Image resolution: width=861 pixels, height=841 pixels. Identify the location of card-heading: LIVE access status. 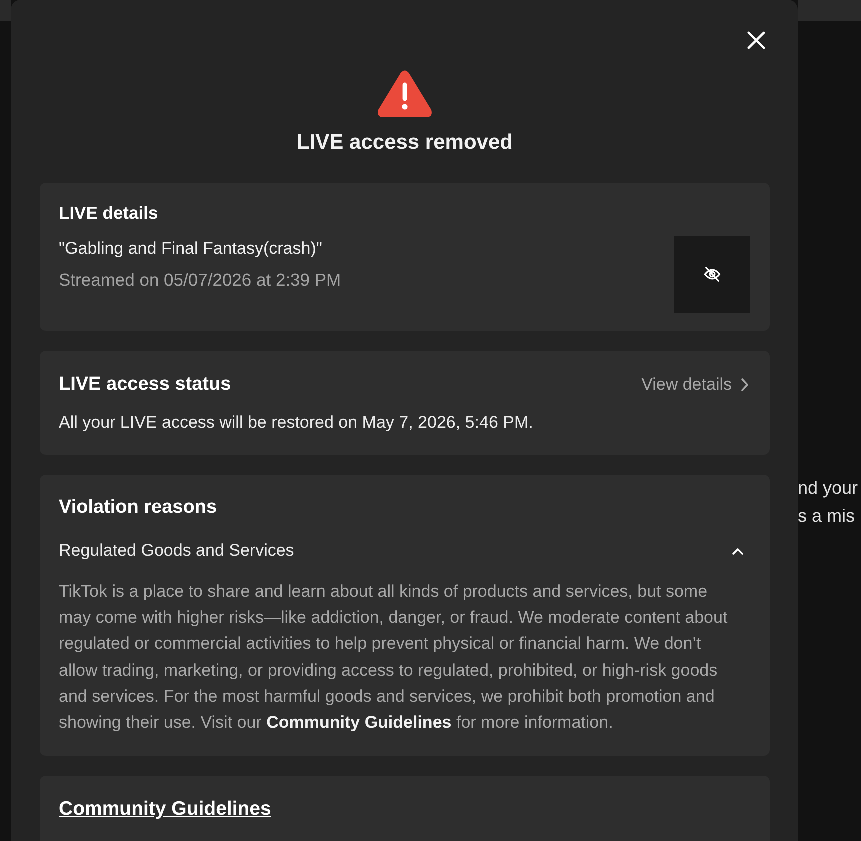
(145, 385).